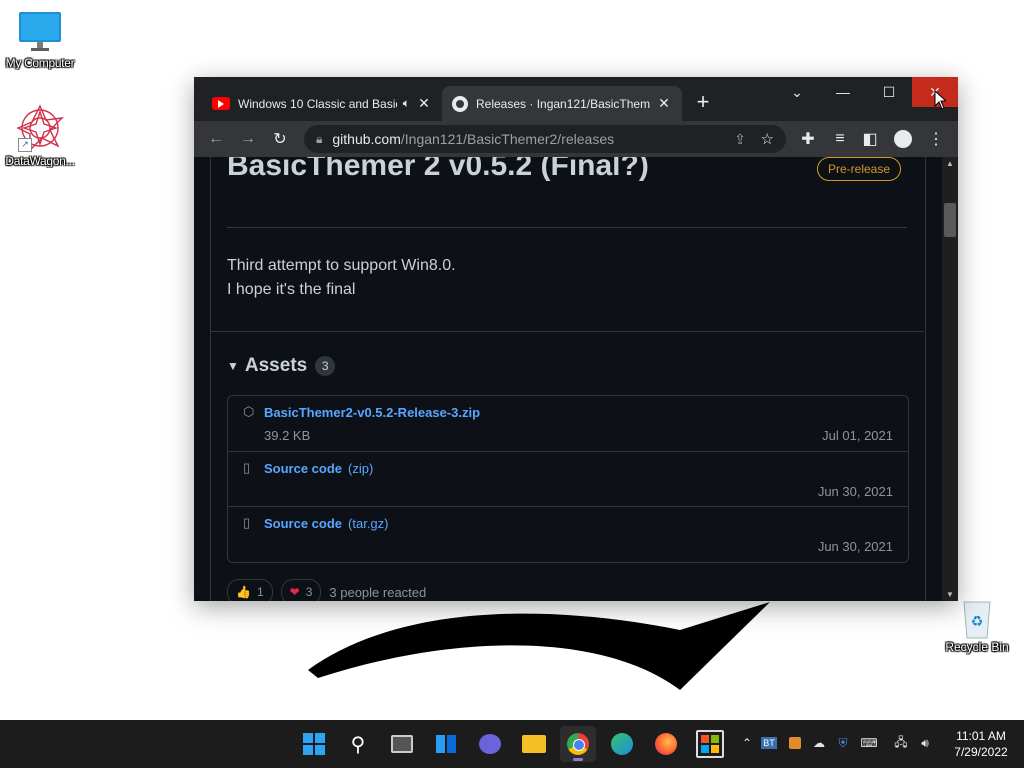 Image resolution: width=1024 pixels, height=768 pixels. I want to click on minimize-icon: —, so click(843, 92).